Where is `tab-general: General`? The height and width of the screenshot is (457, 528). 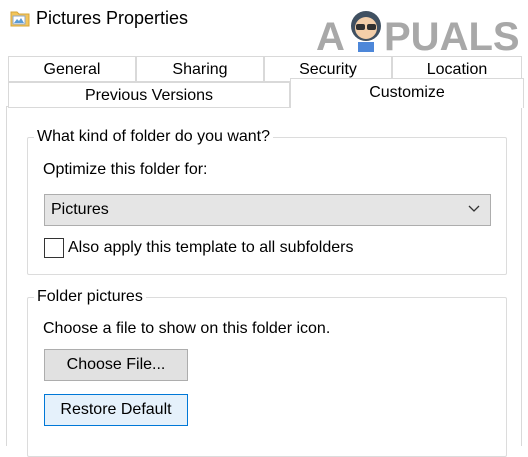 tab-general: General is located at coordinates (72, 69).